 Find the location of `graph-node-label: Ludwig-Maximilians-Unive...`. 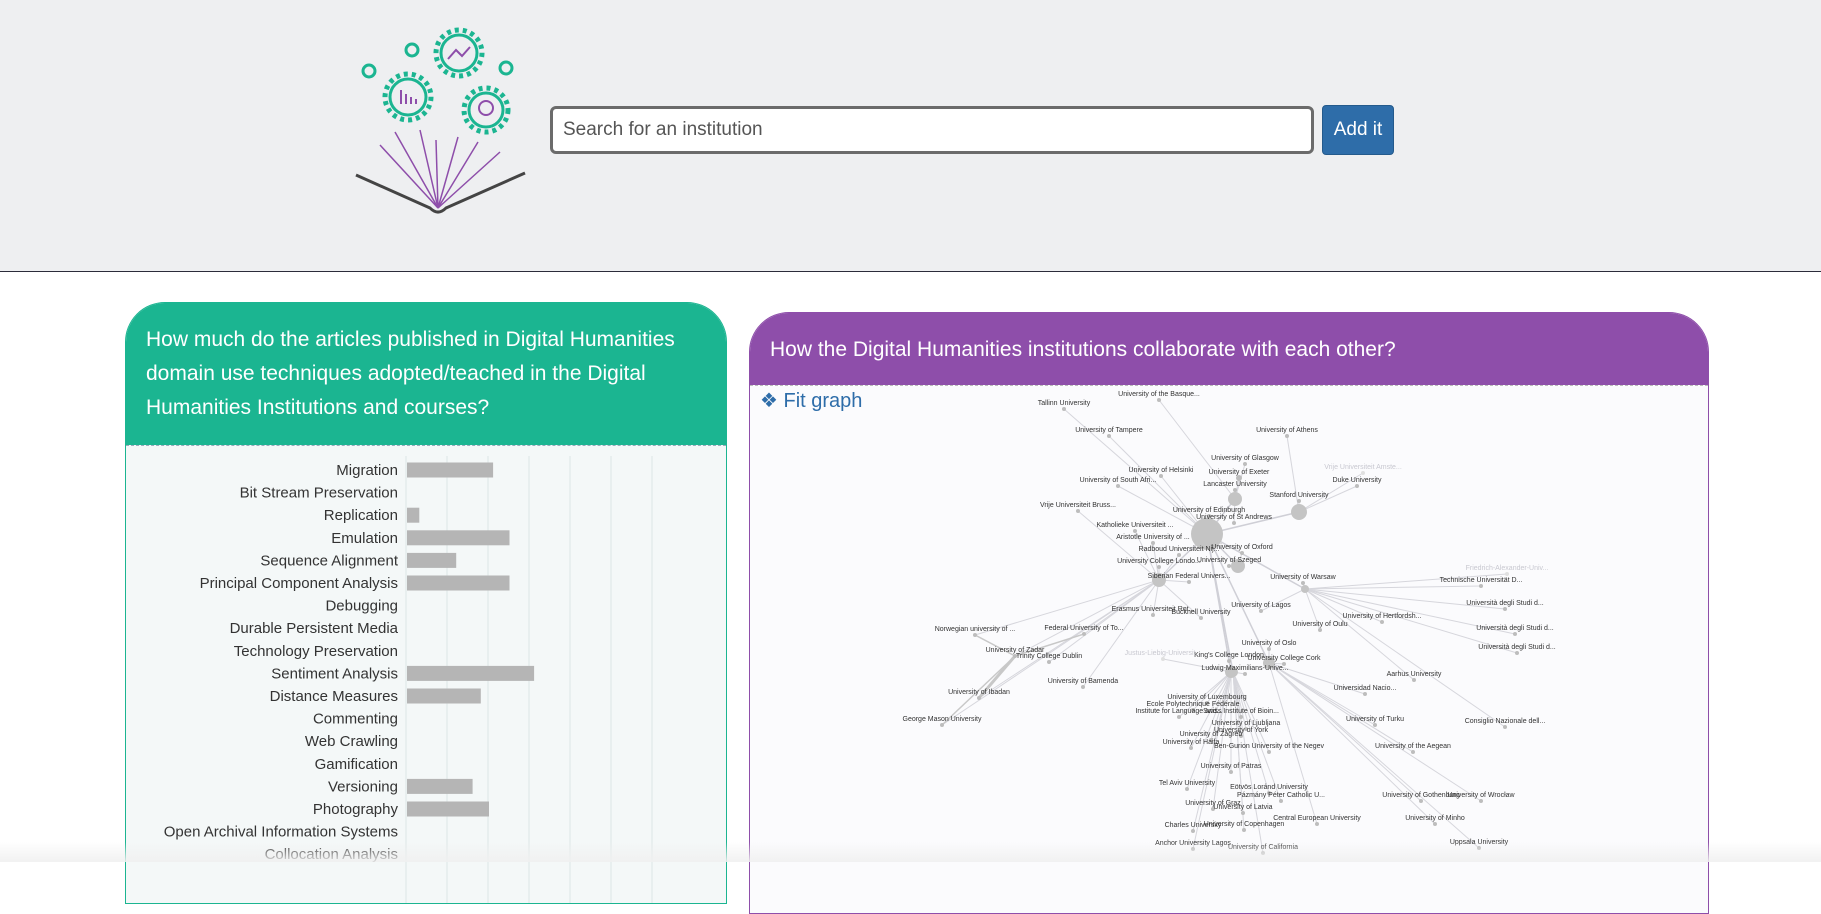

graph-node-label: Ludwig-Maximilians-Unive... is located at coordinates (1244, 668).